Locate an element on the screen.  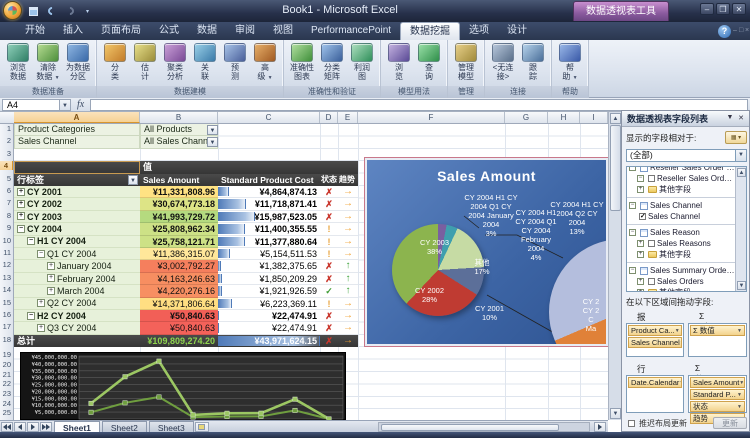
close-button: ✕ is located at coordinates (739, 9).